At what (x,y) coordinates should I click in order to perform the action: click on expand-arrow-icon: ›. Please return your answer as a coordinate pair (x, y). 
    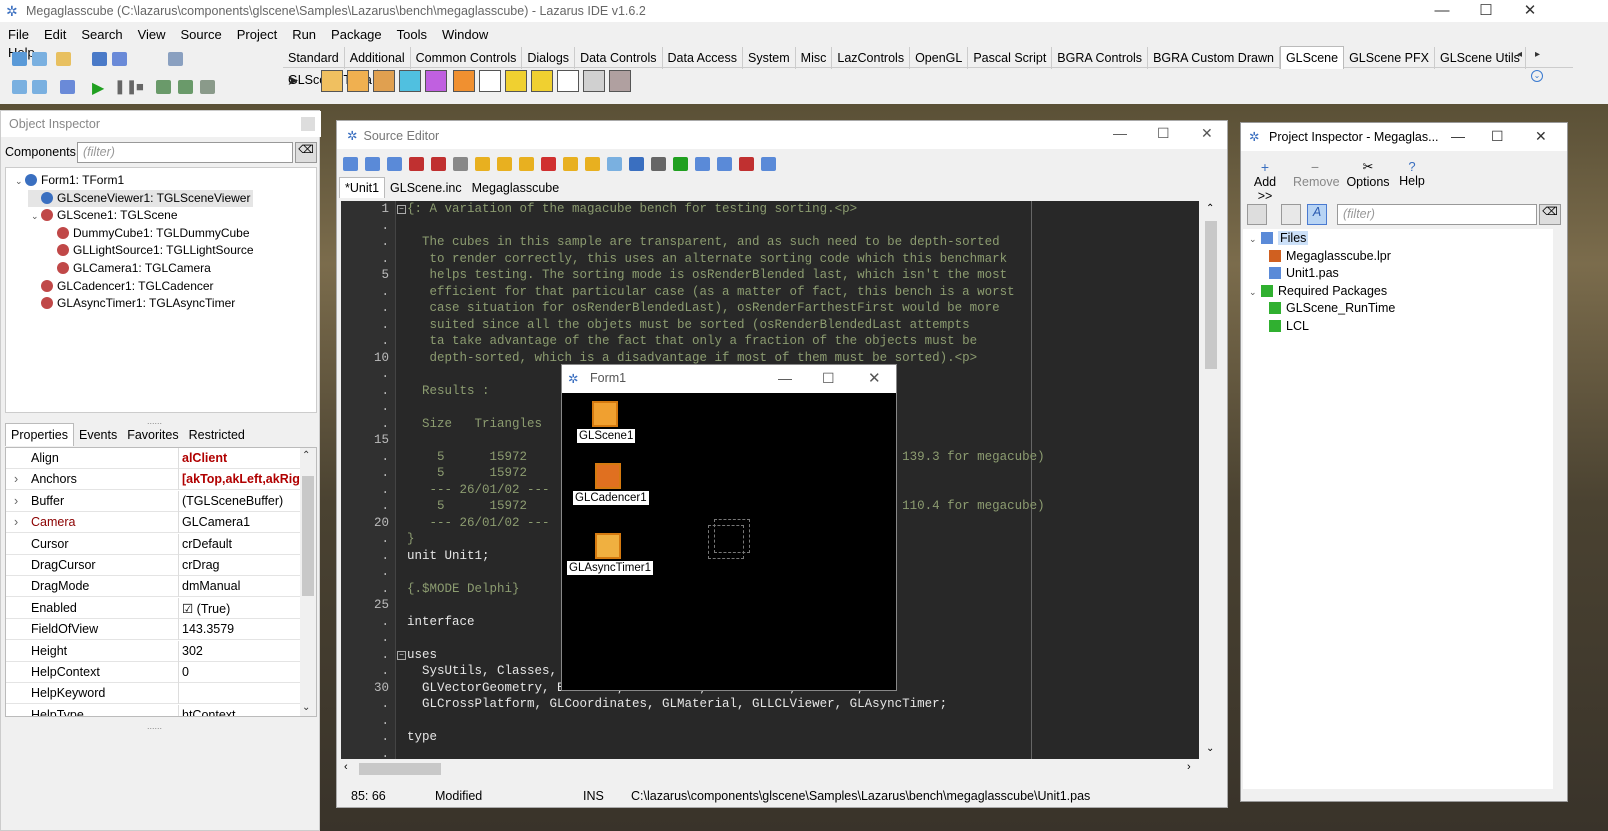
    Looking at the image, I should click on (16, 522).